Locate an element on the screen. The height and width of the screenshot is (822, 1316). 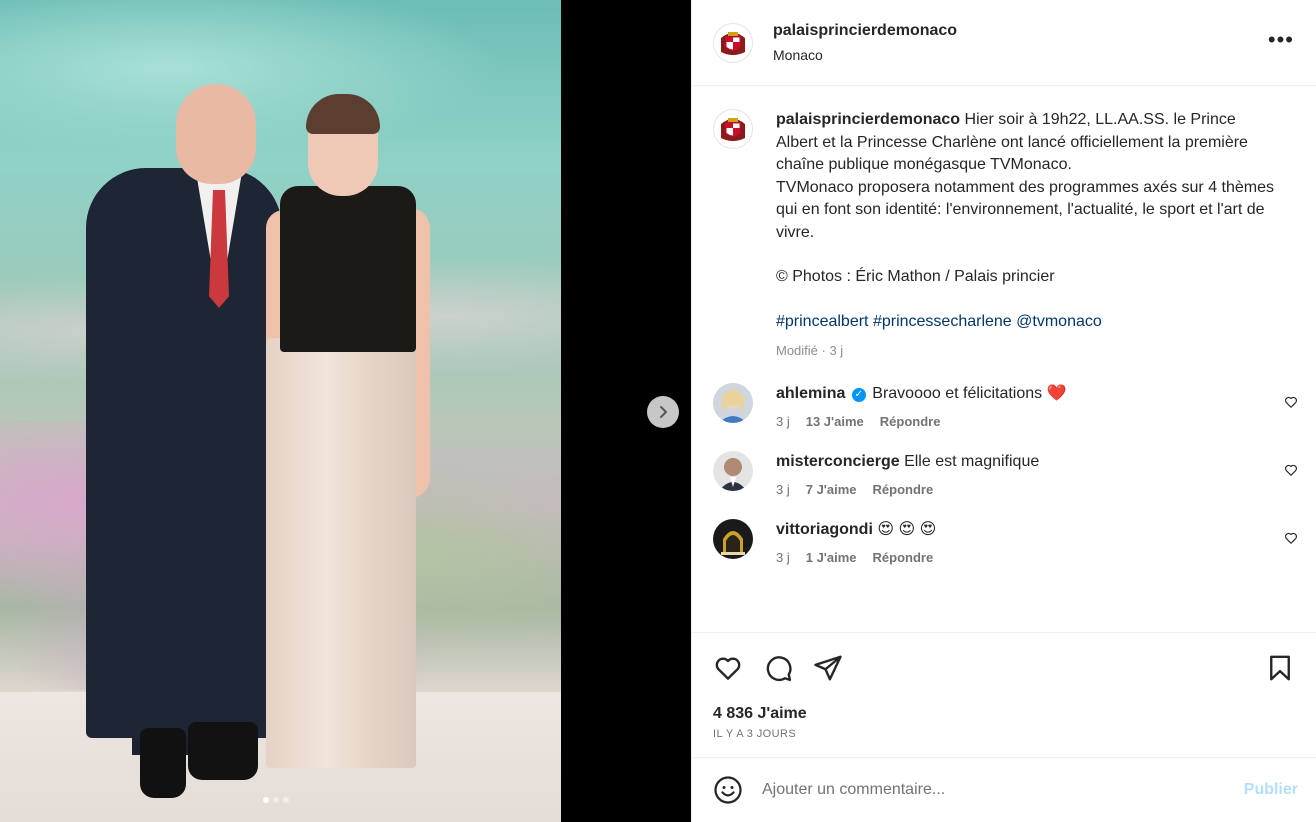
comment-bubble-icon is located at coordinates (778, 668).